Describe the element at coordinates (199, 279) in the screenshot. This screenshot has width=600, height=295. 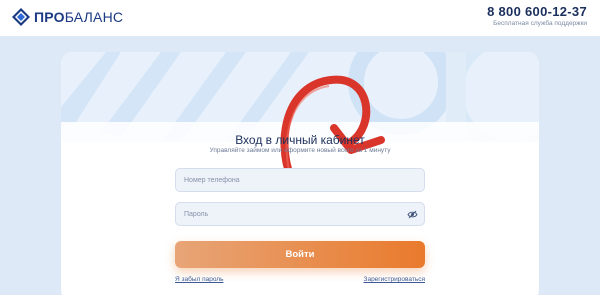
I see `forgot-password-link: Я забыл пароль` at that location.